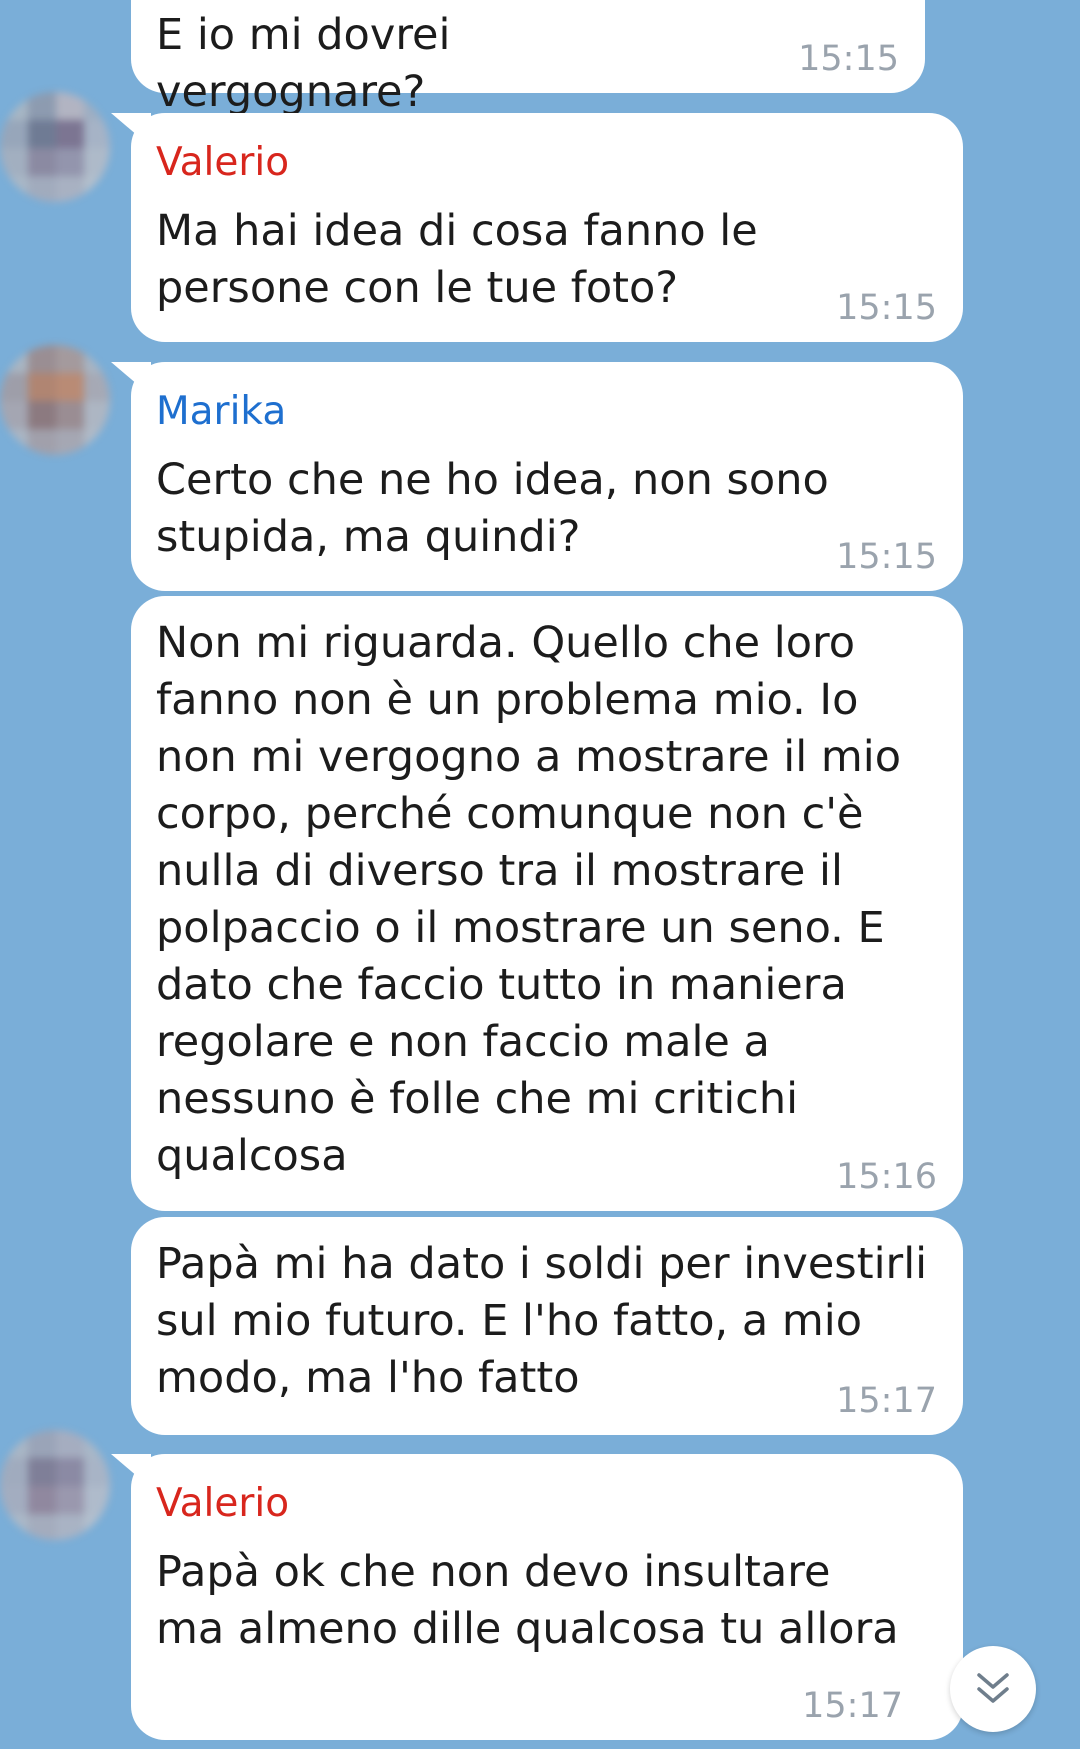 The width and height of the screenshot is (1080, 1749). I want to click on message-text: E io mi dovrei vergognare?, so click(303, 63).